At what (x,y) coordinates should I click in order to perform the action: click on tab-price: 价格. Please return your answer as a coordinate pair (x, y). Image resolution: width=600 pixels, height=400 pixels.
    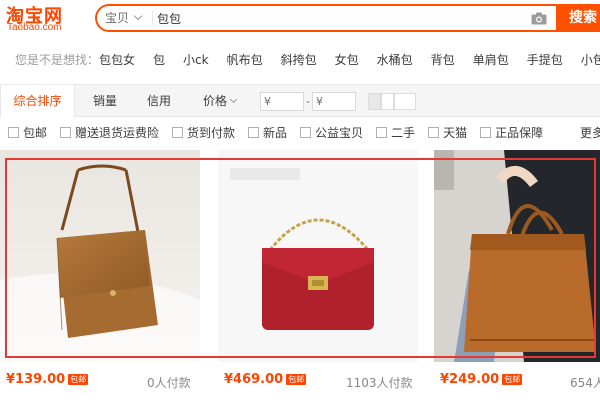
    Looking at the image, I should click on (220, 101).